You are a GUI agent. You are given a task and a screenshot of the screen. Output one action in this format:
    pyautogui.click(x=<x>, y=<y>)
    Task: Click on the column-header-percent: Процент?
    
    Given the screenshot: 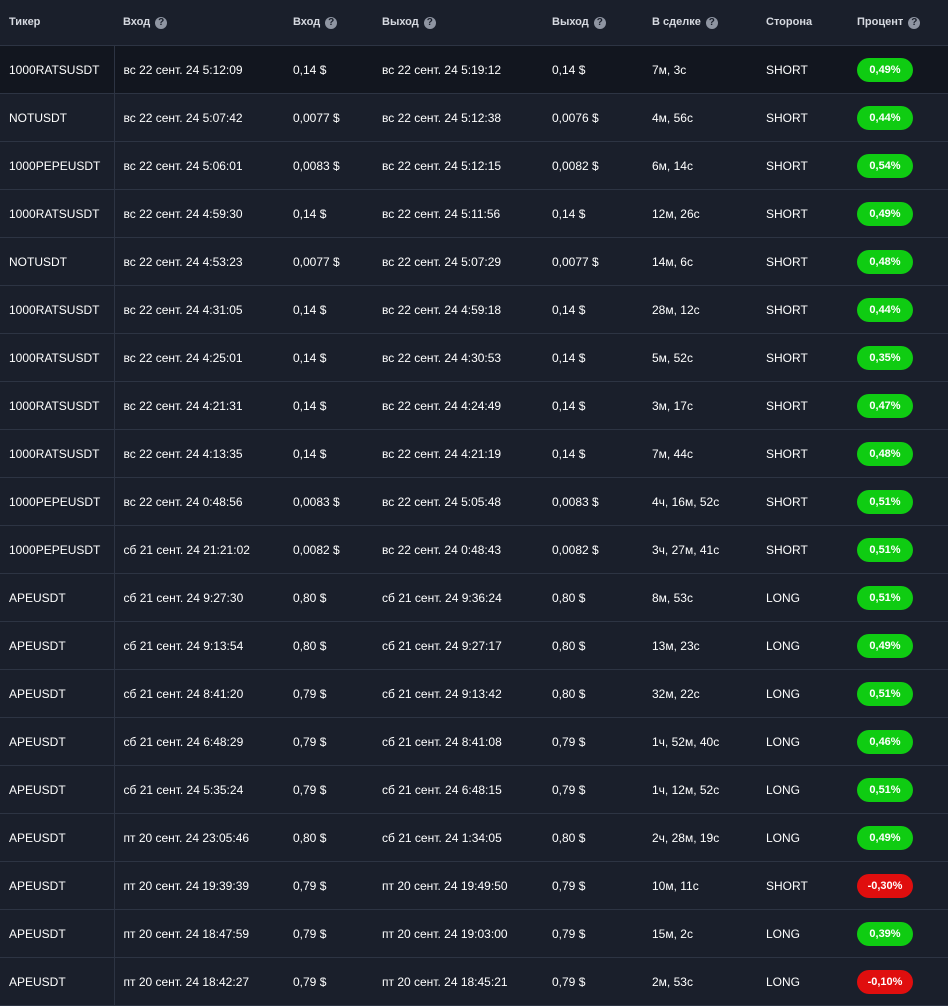 What is the action you would take?
    pyautogui.click(x=898, y=23)
    